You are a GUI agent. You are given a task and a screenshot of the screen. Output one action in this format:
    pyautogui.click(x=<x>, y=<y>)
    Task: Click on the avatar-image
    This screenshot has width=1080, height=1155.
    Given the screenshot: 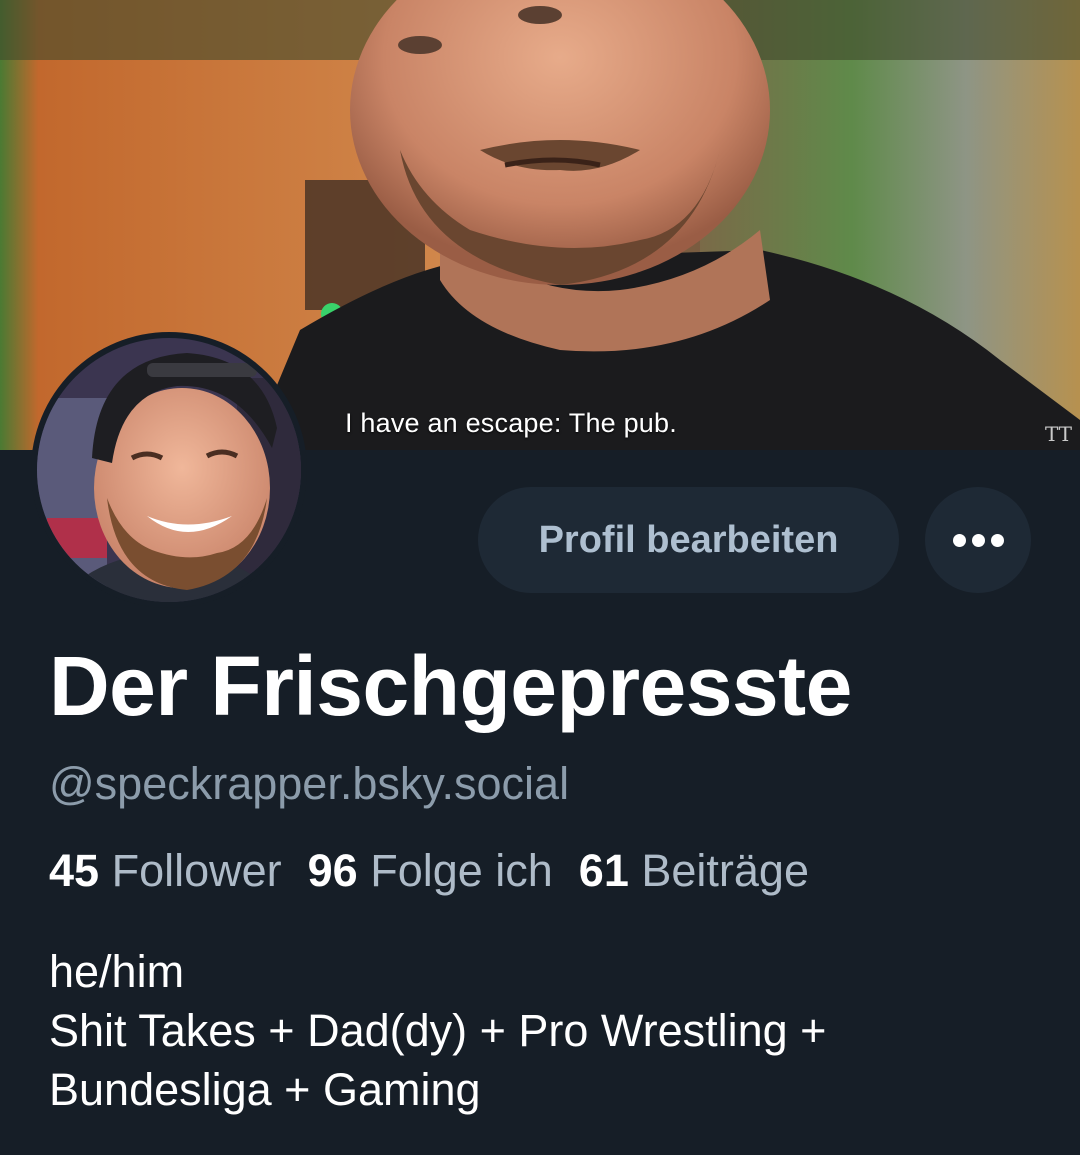 What is the action you would take?
    pyautogui.click(x=169, y=470)
    